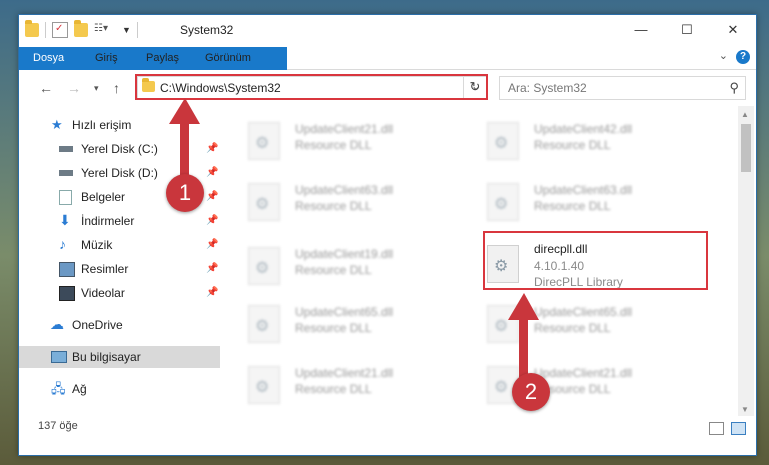 This screenshot has height=465, width=769. I want to click on list-item: UpdateClient19.dll Resource DLL, so click(342, 267).